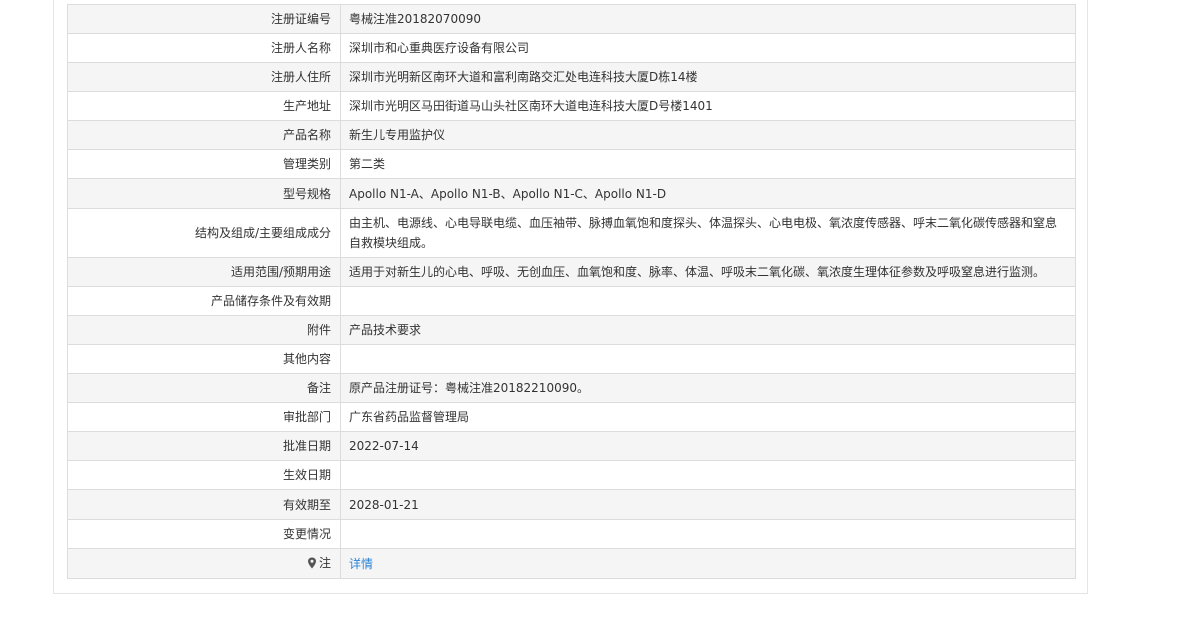 Image resolution: width=1200 pixels, height=621 pixels. I want to click on row-label: 型号规格, so click(204, 193).